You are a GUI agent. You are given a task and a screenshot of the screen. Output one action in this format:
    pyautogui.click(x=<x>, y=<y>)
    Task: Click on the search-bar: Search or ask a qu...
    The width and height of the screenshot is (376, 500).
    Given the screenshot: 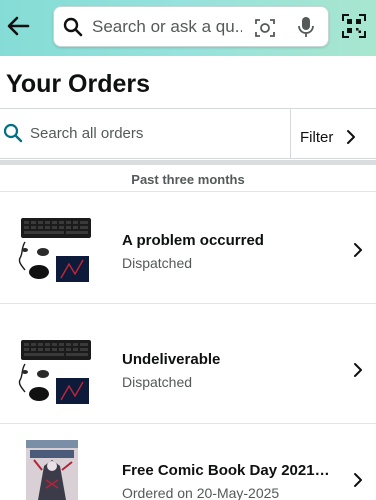 What is the action you would take?
    pyautogui.click(x=191, y=26)
    